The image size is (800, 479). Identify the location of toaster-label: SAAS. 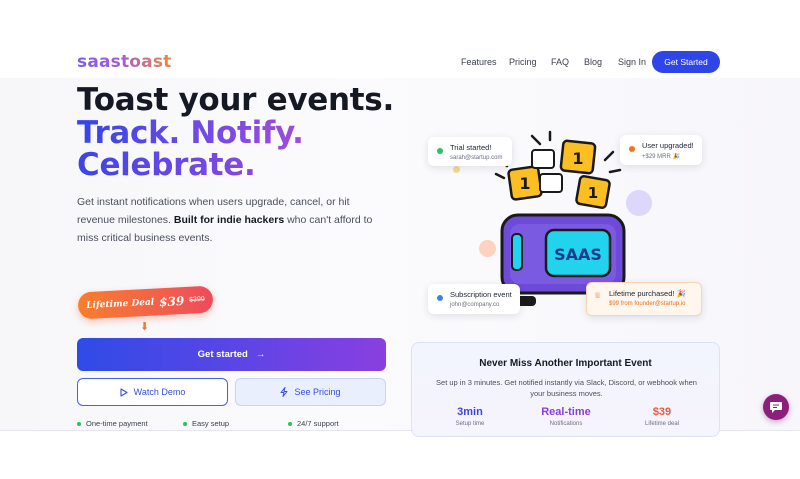
(578, 254).